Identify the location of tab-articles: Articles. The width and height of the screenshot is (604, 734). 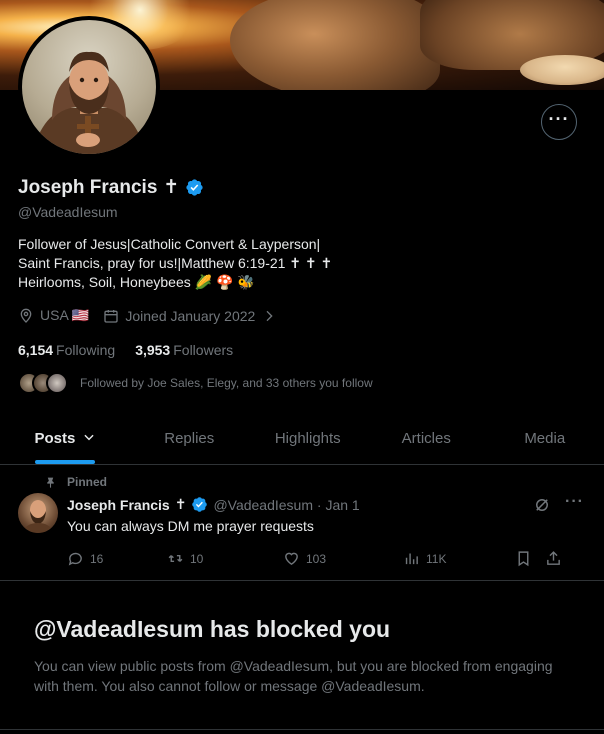
(426, 440).